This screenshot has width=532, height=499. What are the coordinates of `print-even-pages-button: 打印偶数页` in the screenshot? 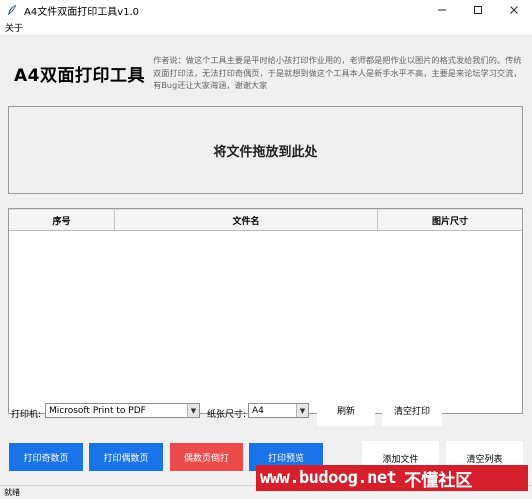 It's located at (126, 457).